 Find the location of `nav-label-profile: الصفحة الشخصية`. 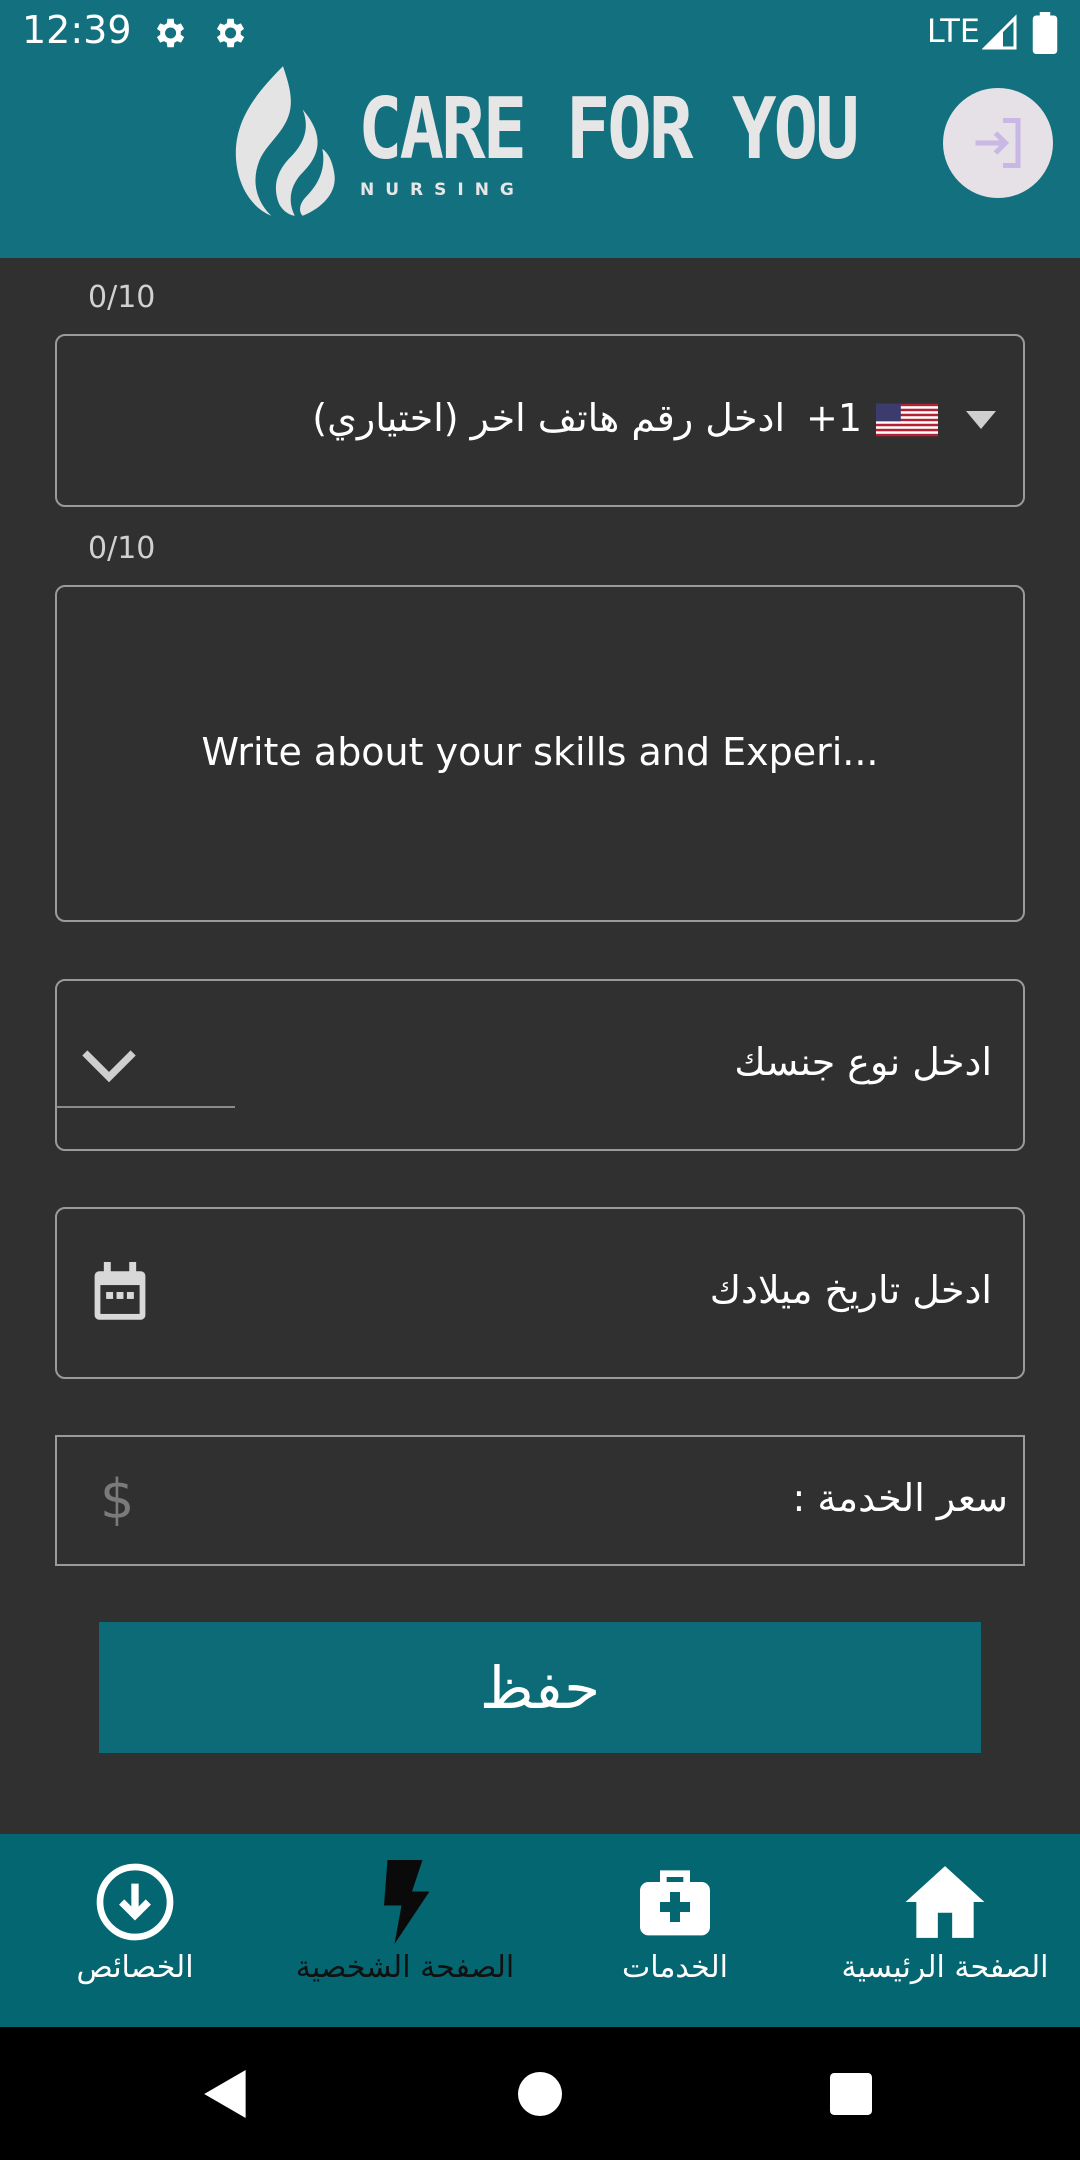

nav-label-profile: الصفحة الشخصية is located at coordinates (405, 1967).